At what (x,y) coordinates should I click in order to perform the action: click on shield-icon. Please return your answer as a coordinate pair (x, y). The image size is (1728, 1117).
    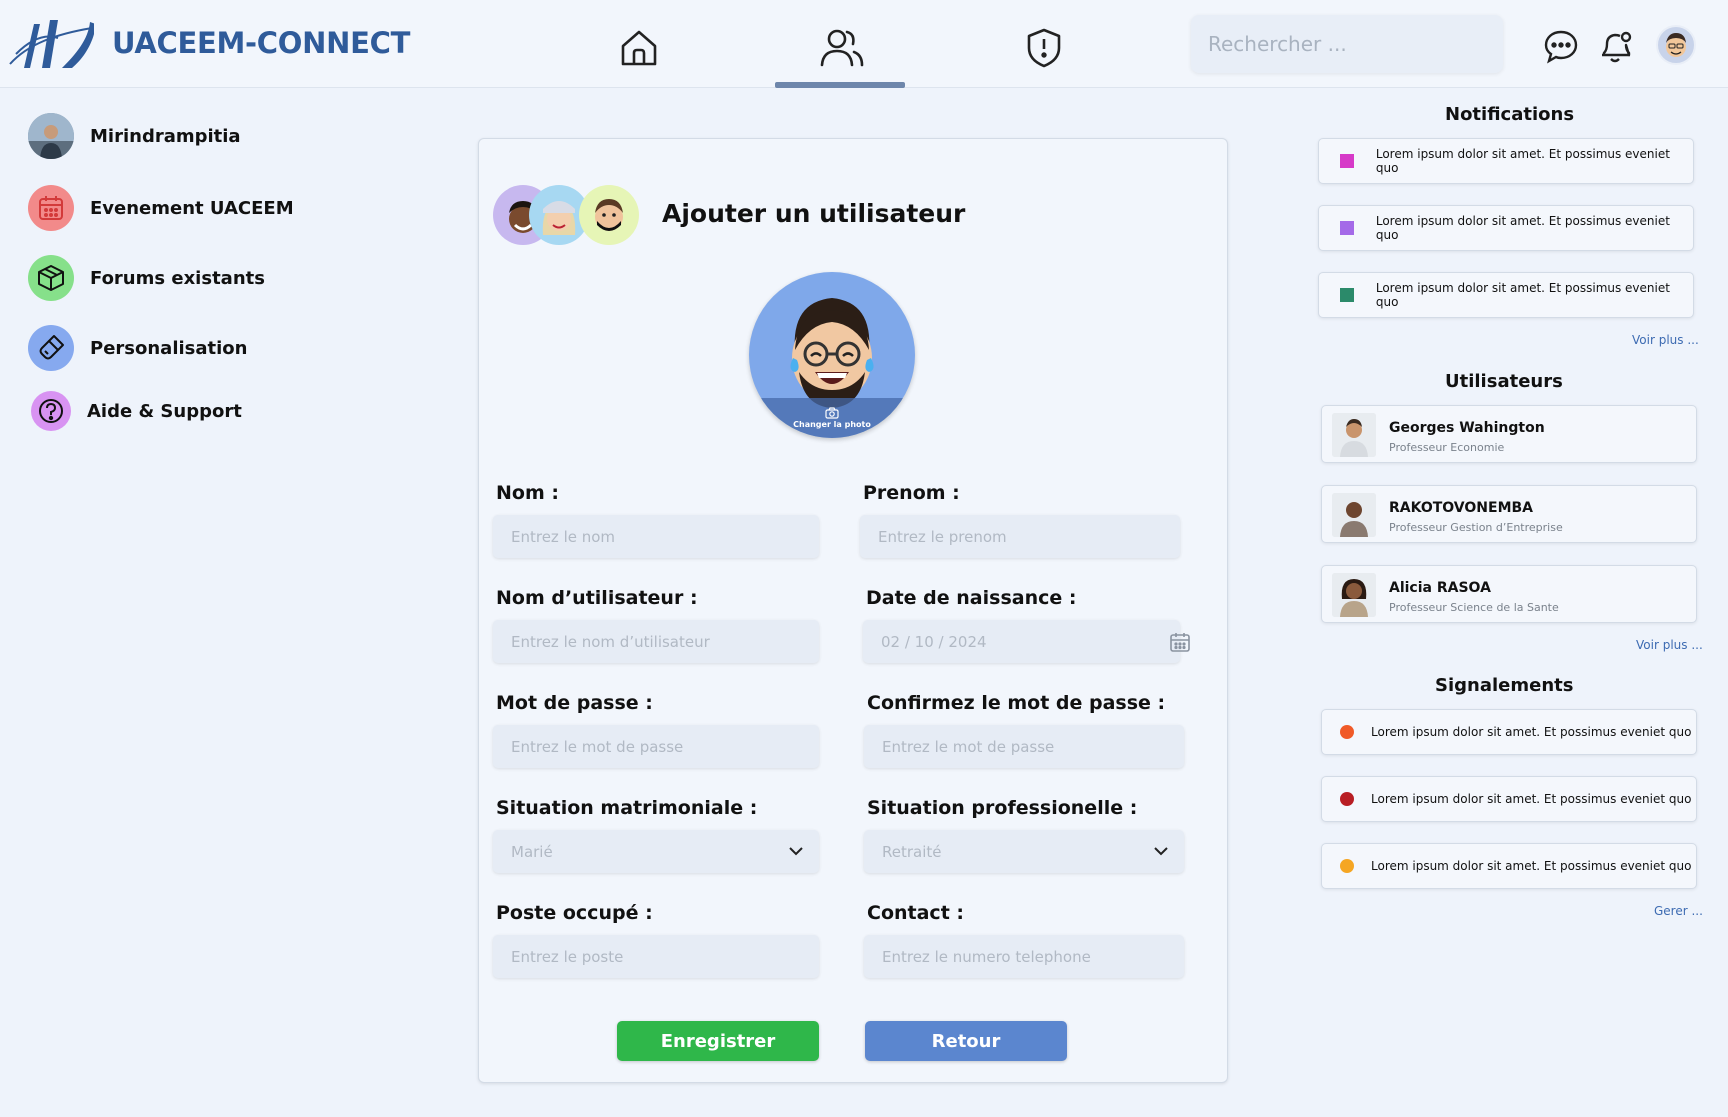
    Looking at the image, I should click on (1044, 48).